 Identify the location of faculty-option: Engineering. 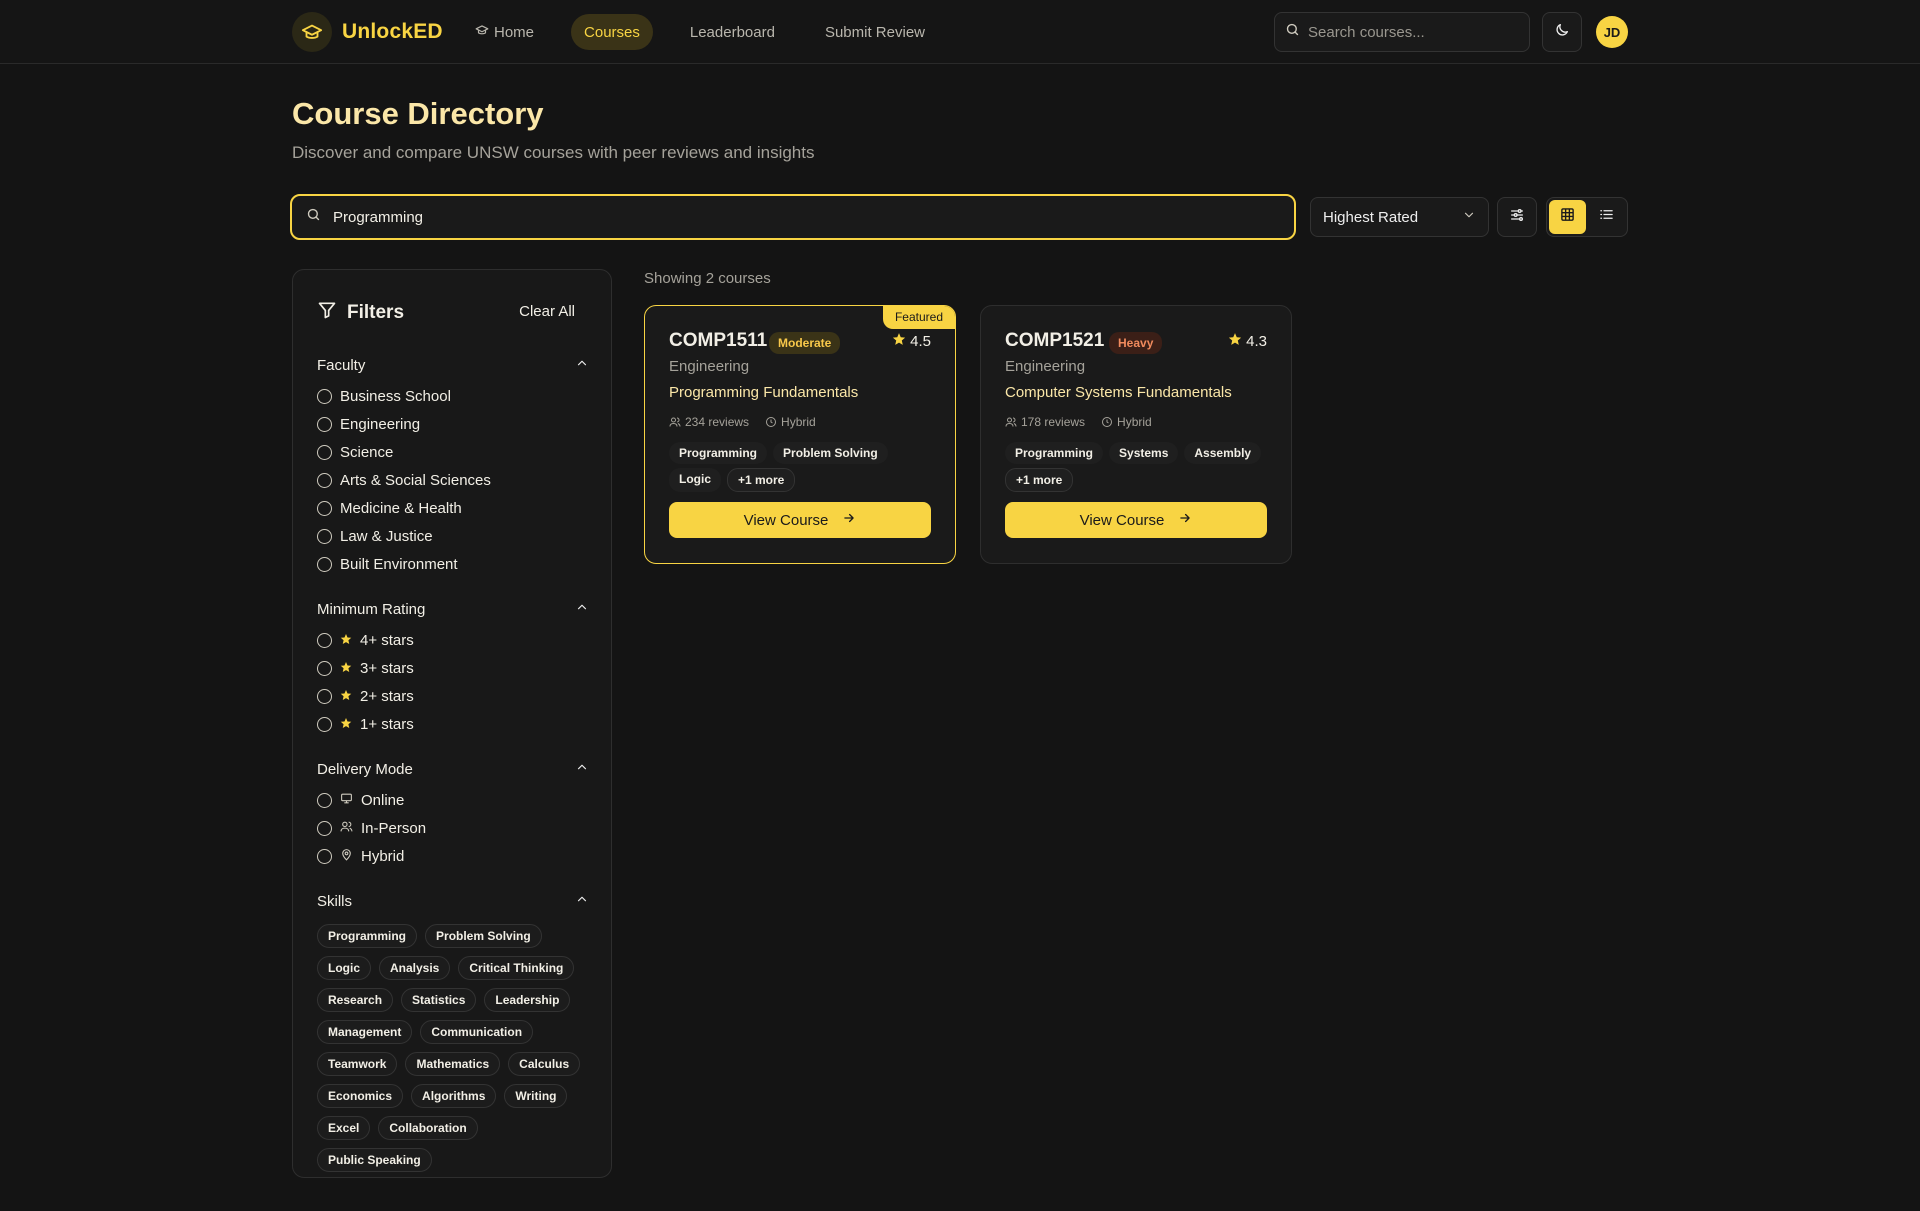
(453, 424).